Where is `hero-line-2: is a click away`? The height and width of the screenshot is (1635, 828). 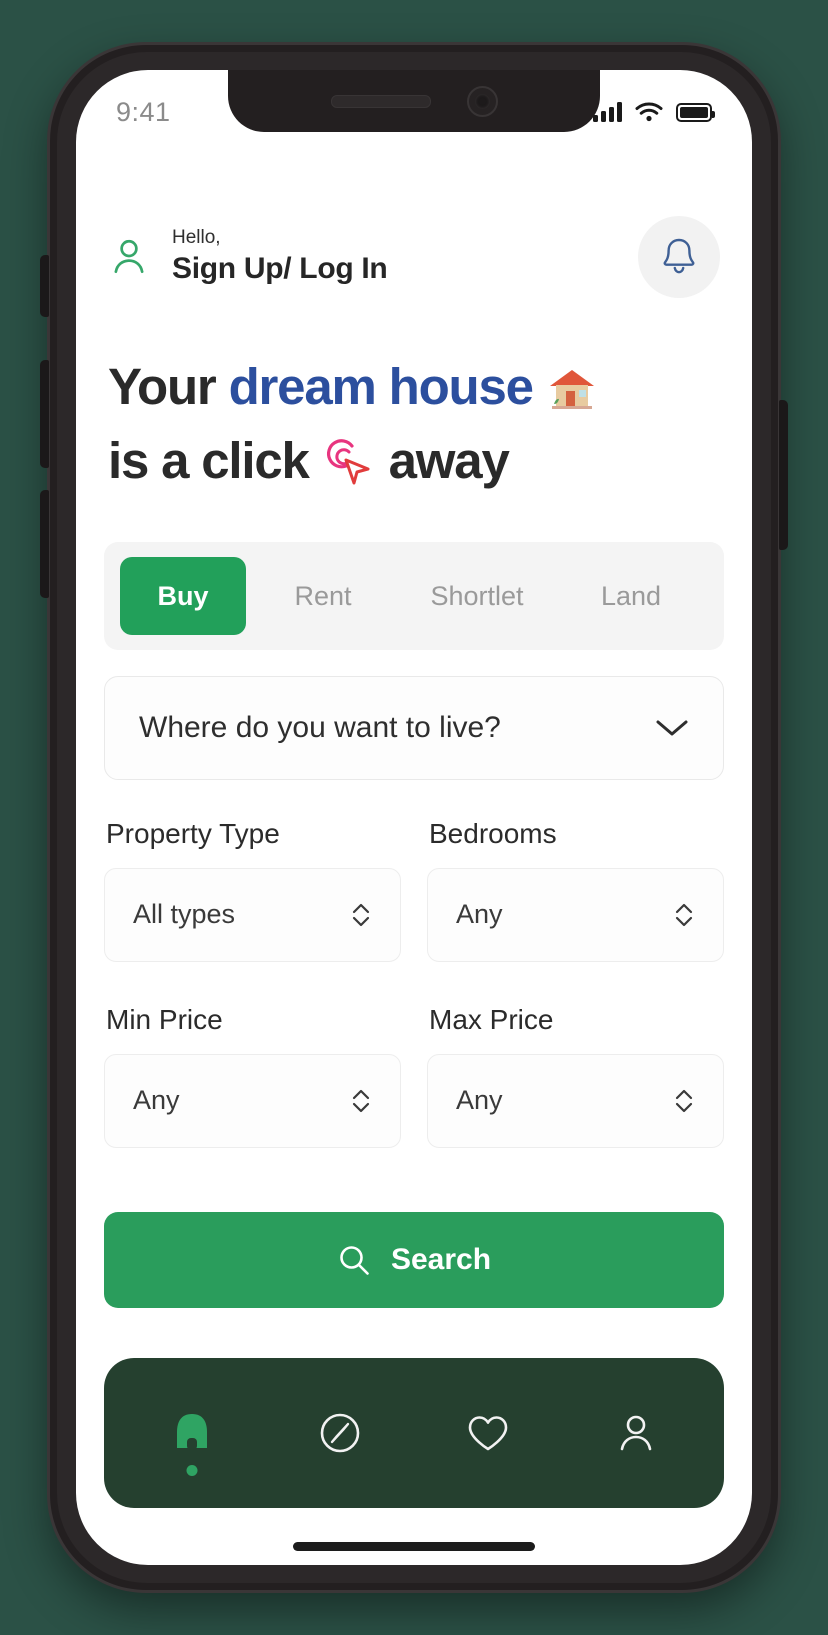 hero-line-2: is a click away is located at coordinates (414, 461).